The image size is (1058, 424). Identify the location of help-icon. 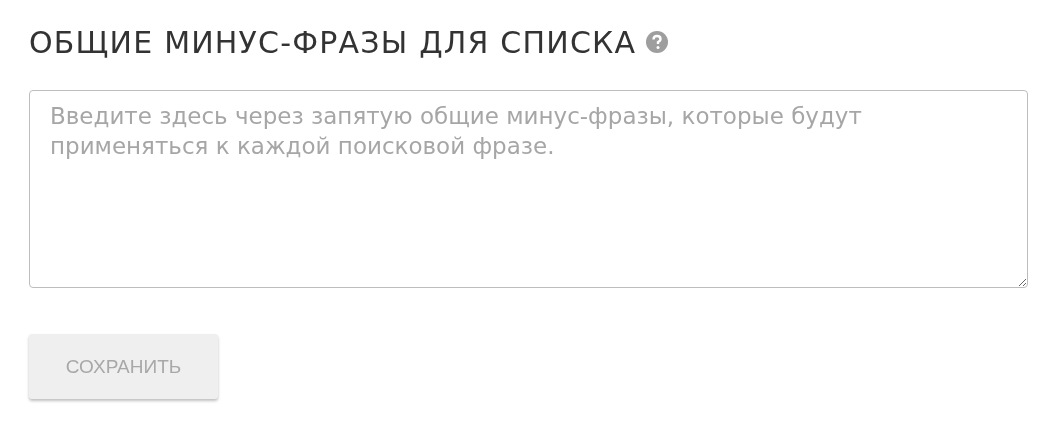
(657, 42).